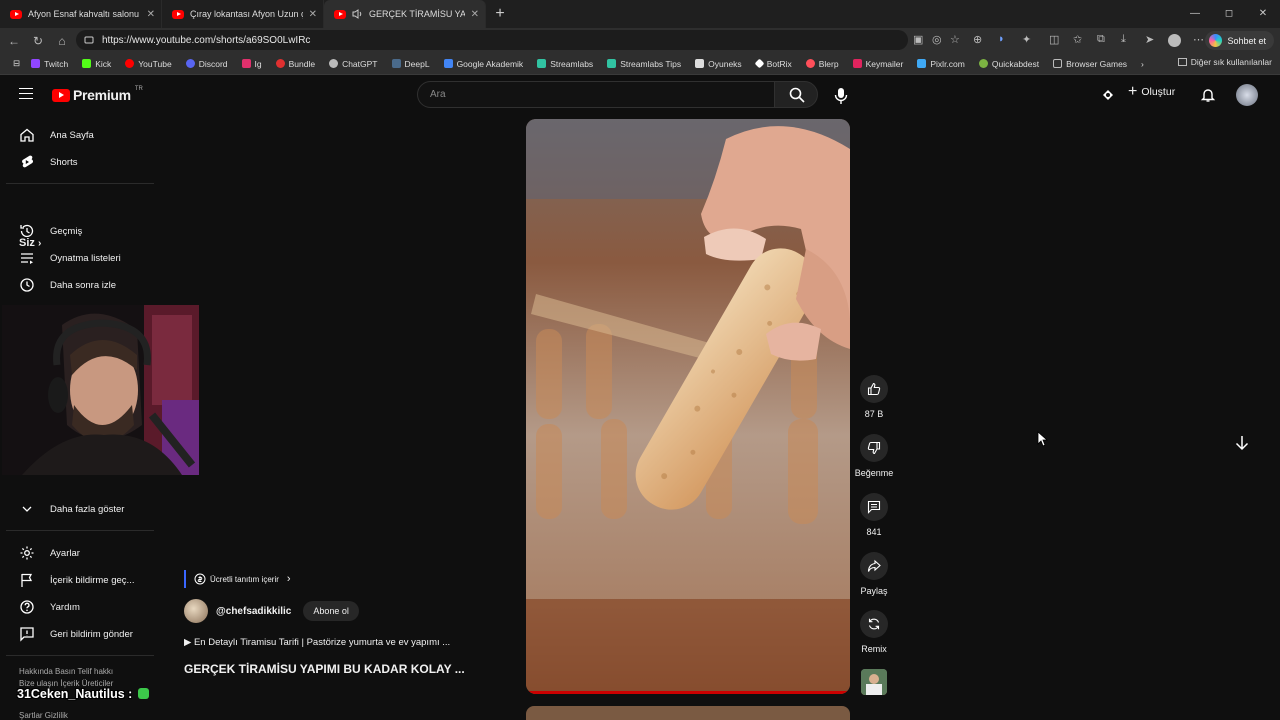  What do you see at coordinates (66, 671) in the screenshot?
I see `footer-links-1: Hakkında Basın Telif hakkı` at bounding box center [66, 671].